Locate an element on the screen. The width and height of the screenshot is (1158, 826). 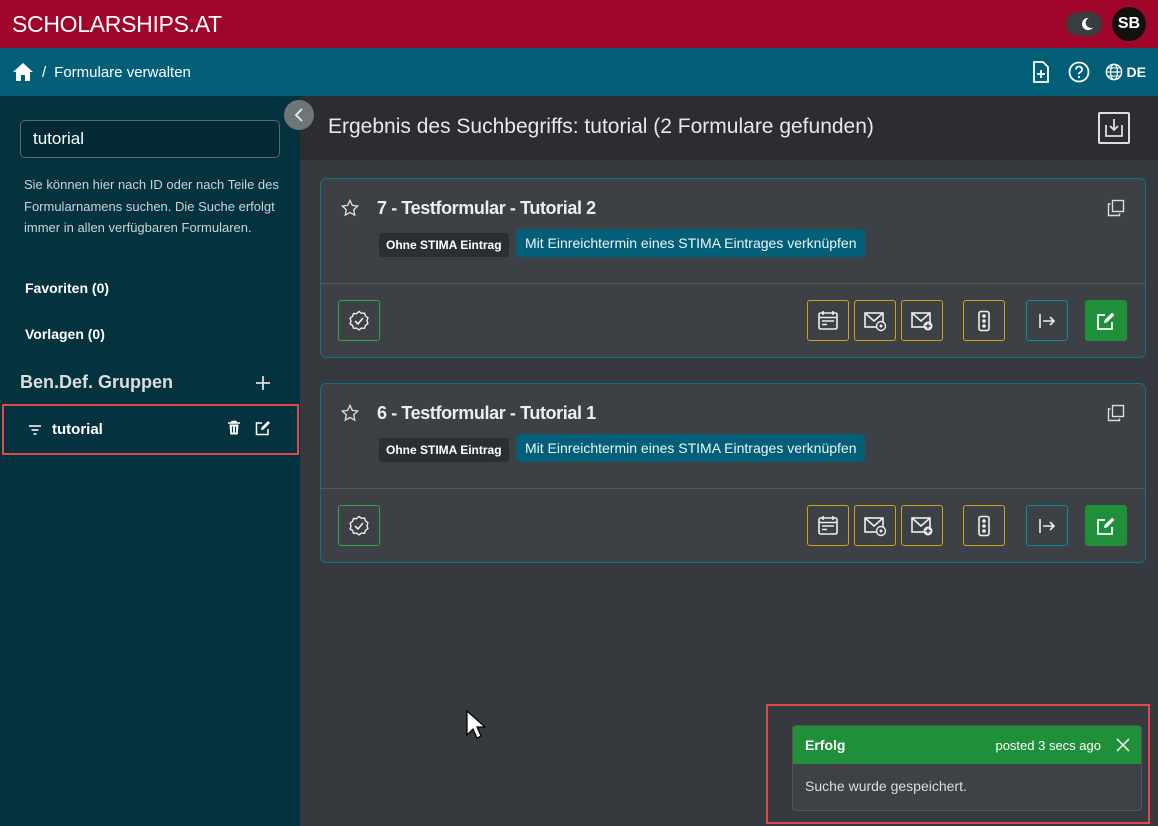
favorites-link: Favoriten (0) is located at coordinates (67, 288).